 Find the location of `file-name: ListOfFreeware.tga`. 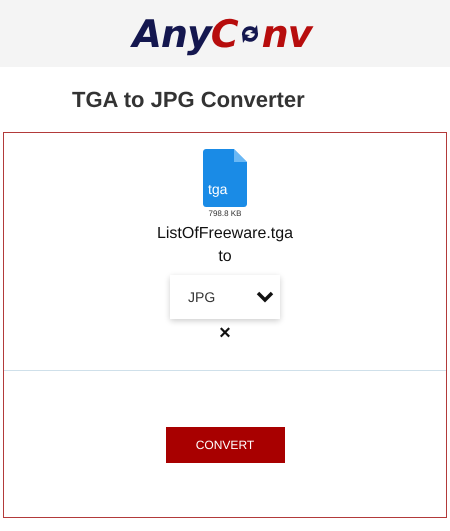

file-name: ListOfFreeware.tga is located at coordinates (225, 234).